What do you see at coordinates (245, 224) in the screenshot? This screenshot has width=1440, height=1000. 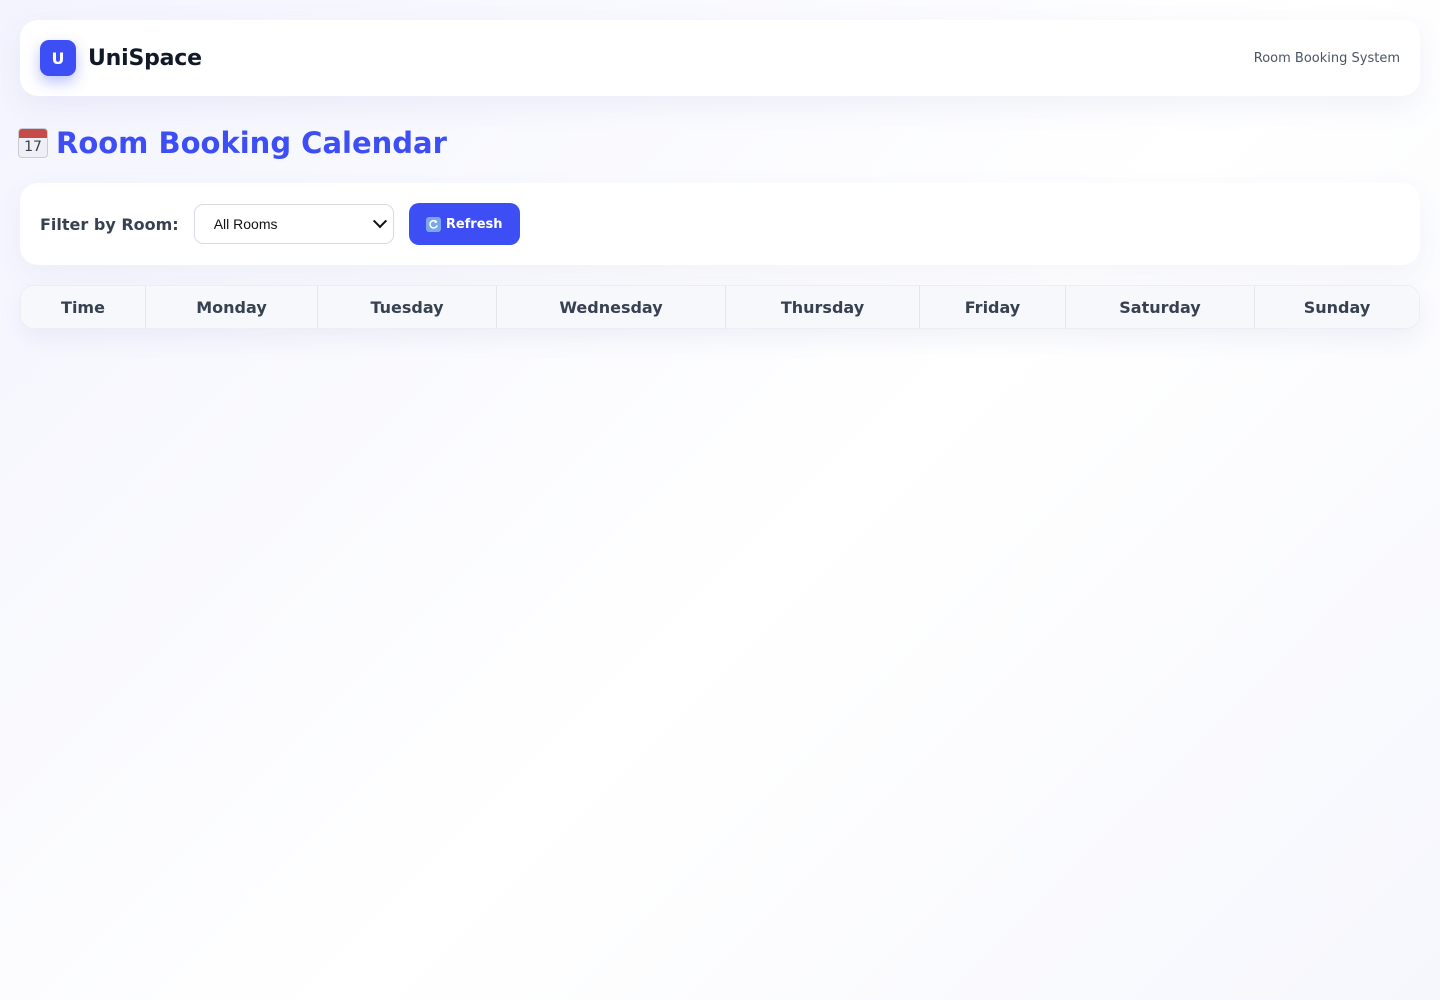 I see `room-filter-value: All Rooms` at bounding box center [245, 224].